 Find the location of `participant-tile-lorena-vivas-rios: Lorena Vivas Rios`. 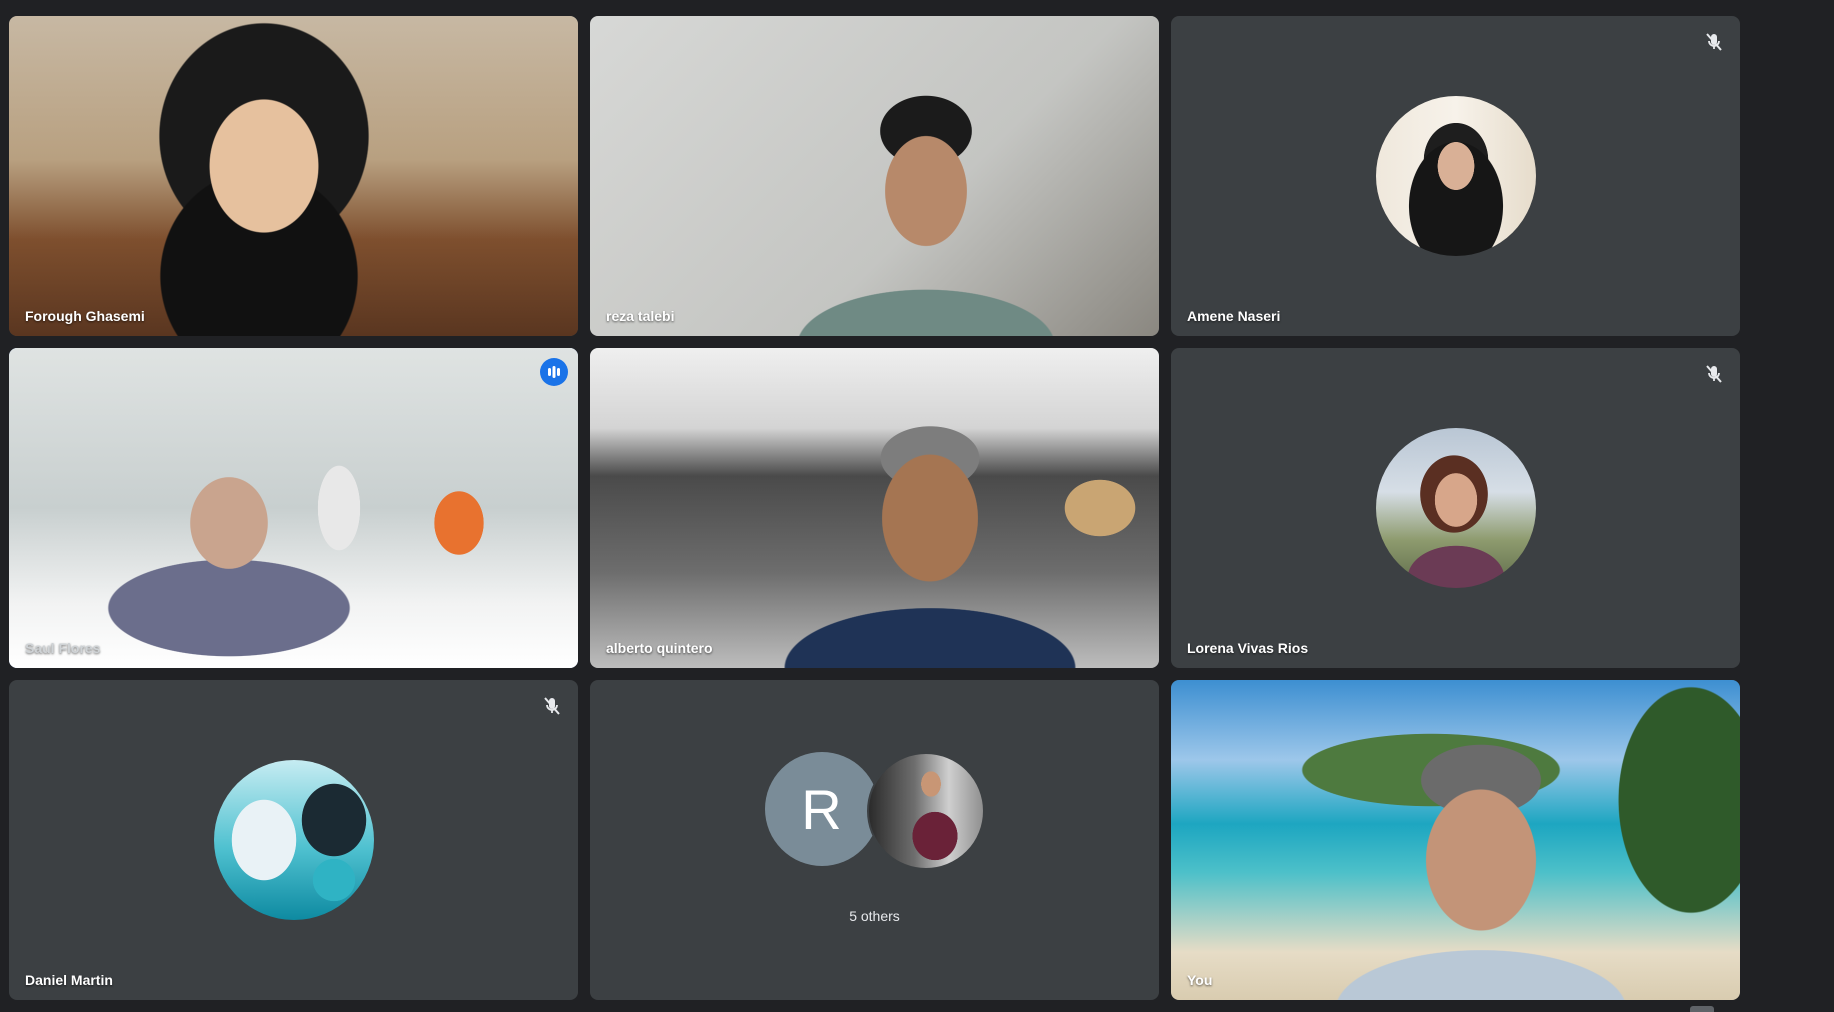

participant-tile-lorena-vivas-rios: Lorena Vivas Rios is located at coordinates (1455, 508).